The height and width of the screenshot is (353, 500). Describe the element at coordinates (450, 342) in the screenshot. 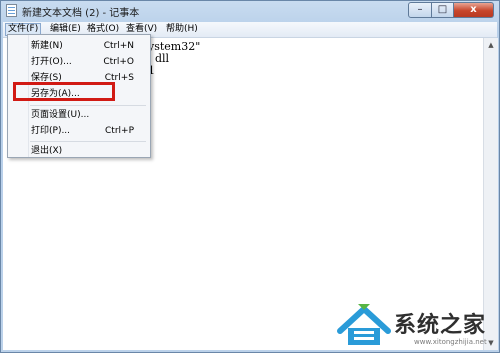

I see `watermark-url: www.xitongzhijia.net` at that location.